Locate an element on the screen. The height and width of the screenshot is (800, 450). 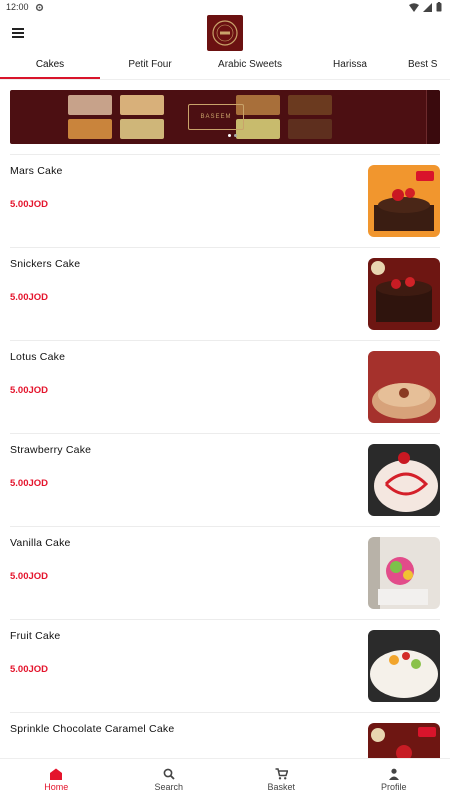
nav-search: Search is located at coordinates (169, 779).